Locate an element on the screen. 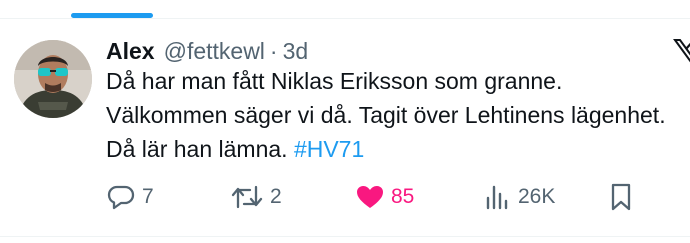 Image resolution: width=690 pixels, height=243 pixels. bookmark-button is located at coordinates (621, 197).